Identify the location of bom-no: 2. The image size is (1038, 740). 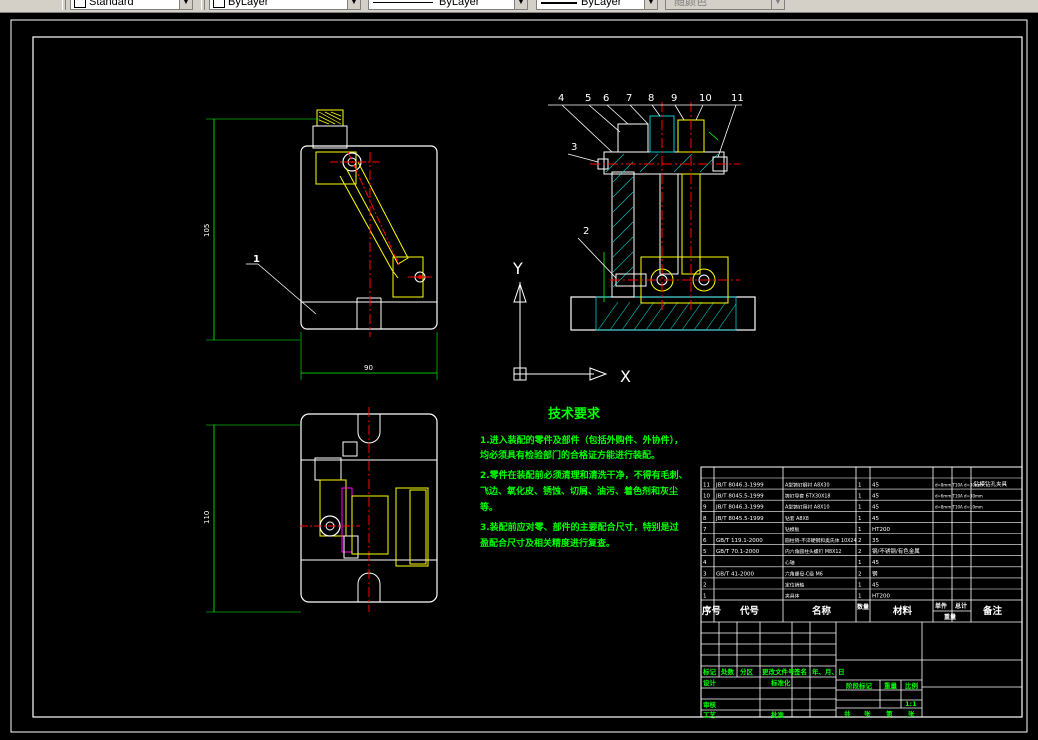
(705, 585).